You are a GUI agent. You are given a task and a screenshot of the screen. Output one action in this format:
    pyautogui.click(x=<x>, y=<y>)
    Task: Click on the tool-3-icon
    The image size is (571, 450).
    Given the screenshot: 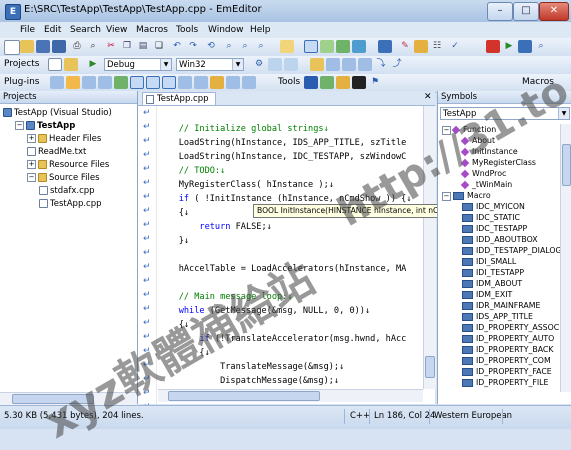 What is the action you would take?
    pyautogui.click(x=343, y=82)
    